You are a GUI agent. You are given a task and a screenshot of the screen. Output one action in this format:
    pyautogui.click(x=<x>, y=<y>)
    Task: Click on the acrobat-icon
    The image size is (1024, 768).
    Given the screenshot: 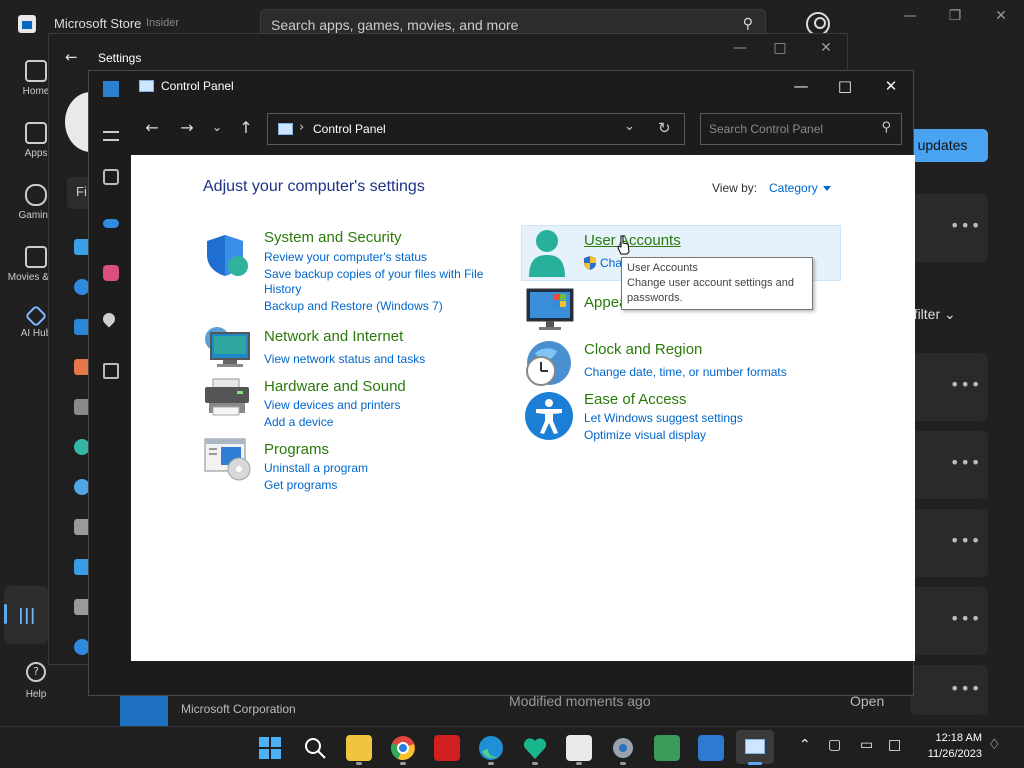 What is the action you would take?
    pyautogui.click(x=447, y=748)
    